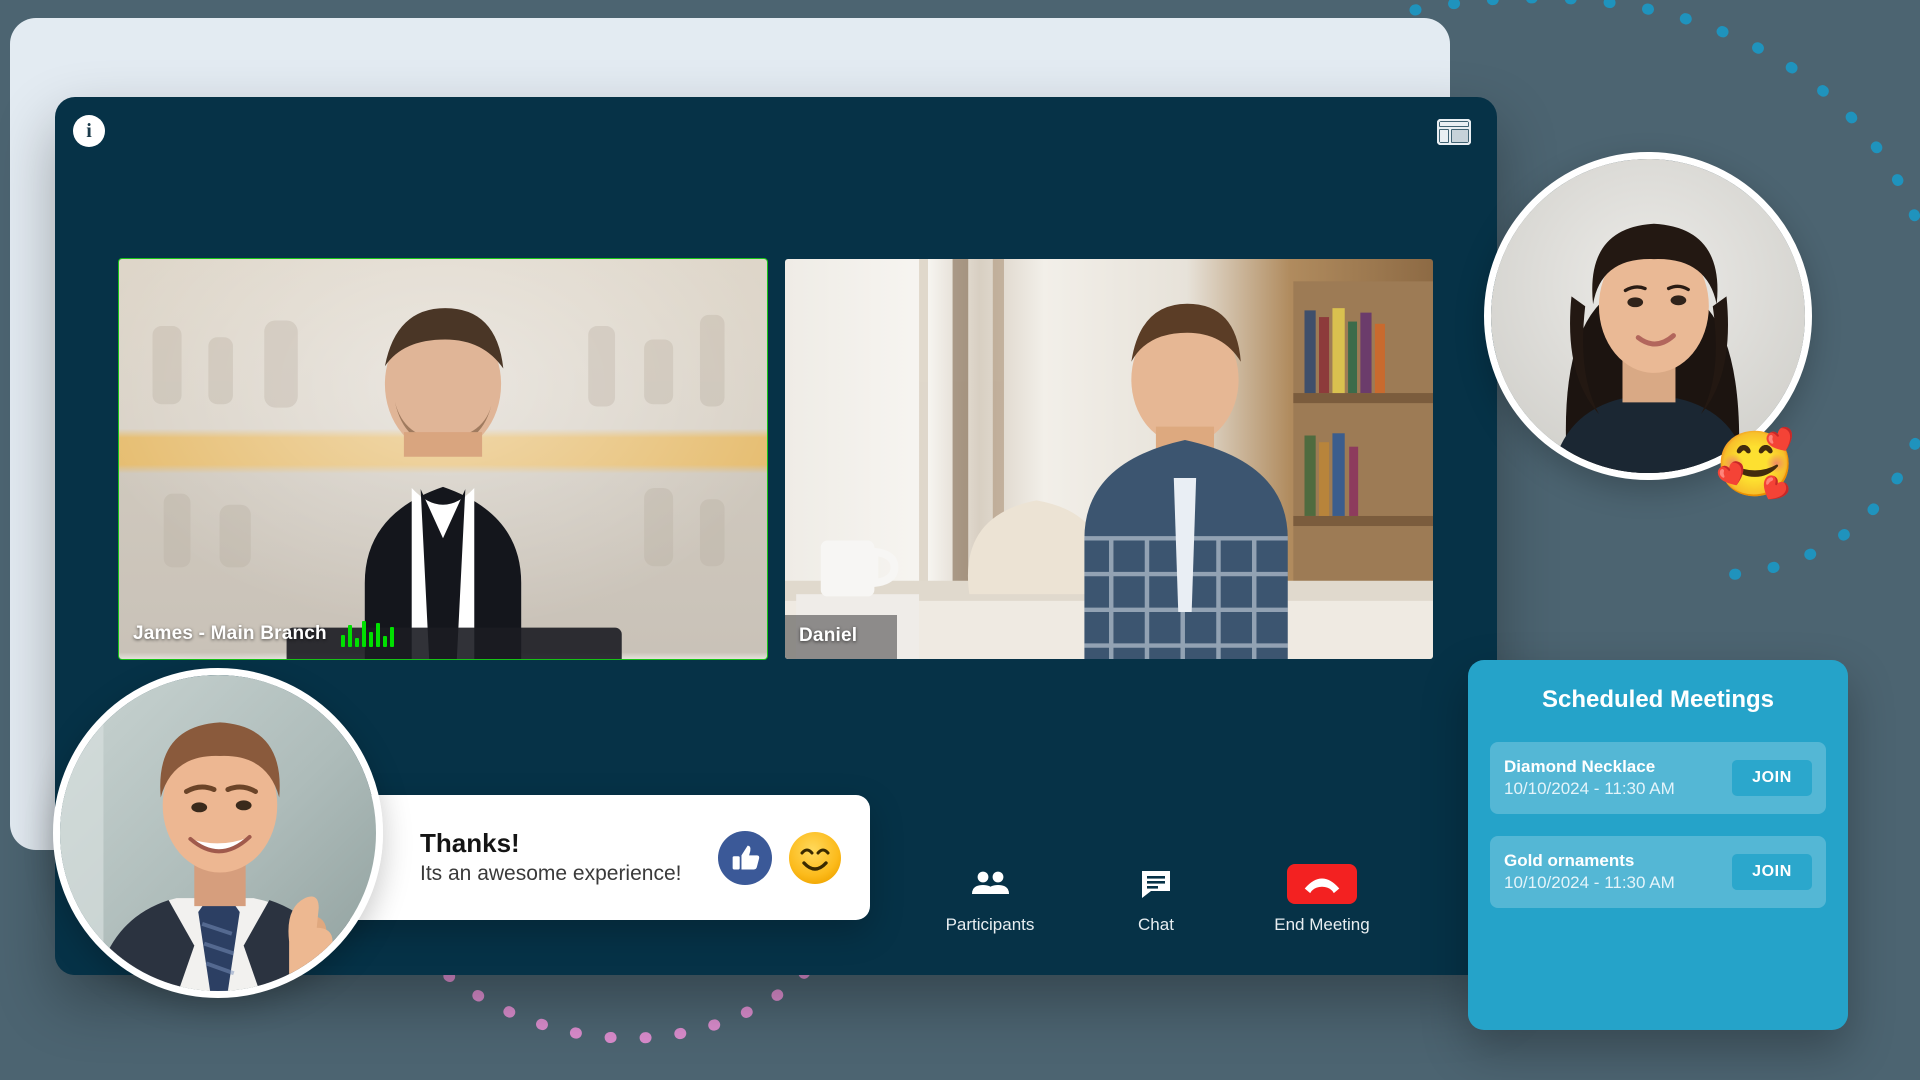 The height and width of the screenshot is (1080, 1920). Describe the element at coordinates (745, 857) in the screenshot. I see `thumbs-up-reaction` at that location.